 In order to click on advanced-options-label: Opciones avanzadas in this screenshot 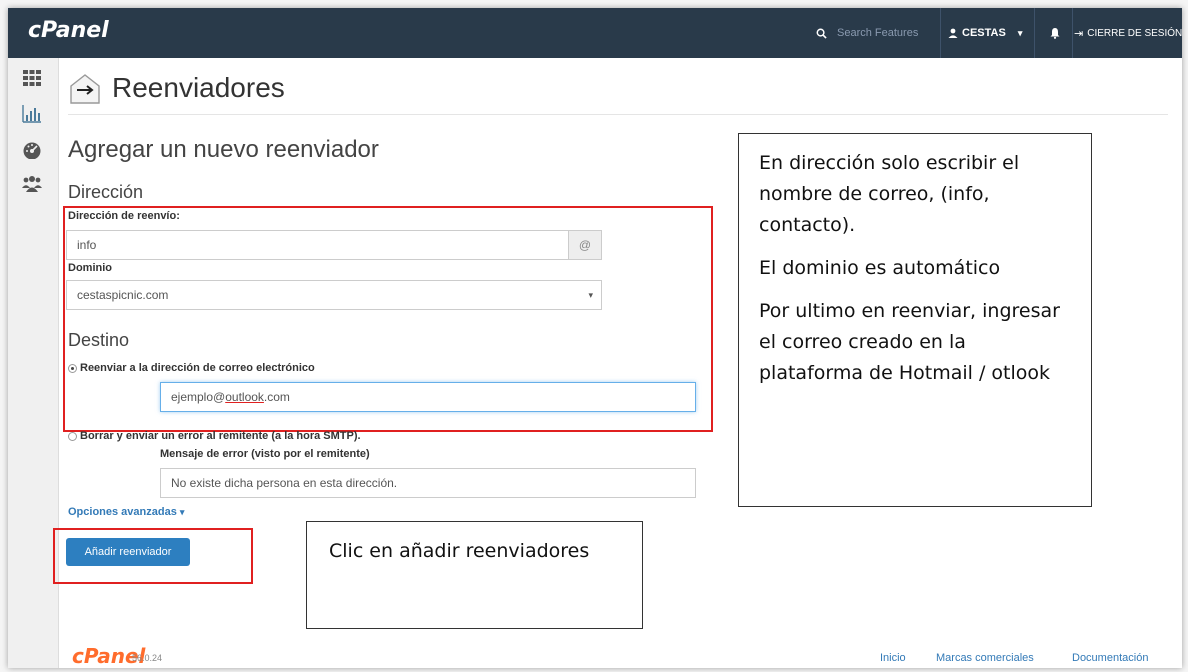, I will do `click(122, 512)`.